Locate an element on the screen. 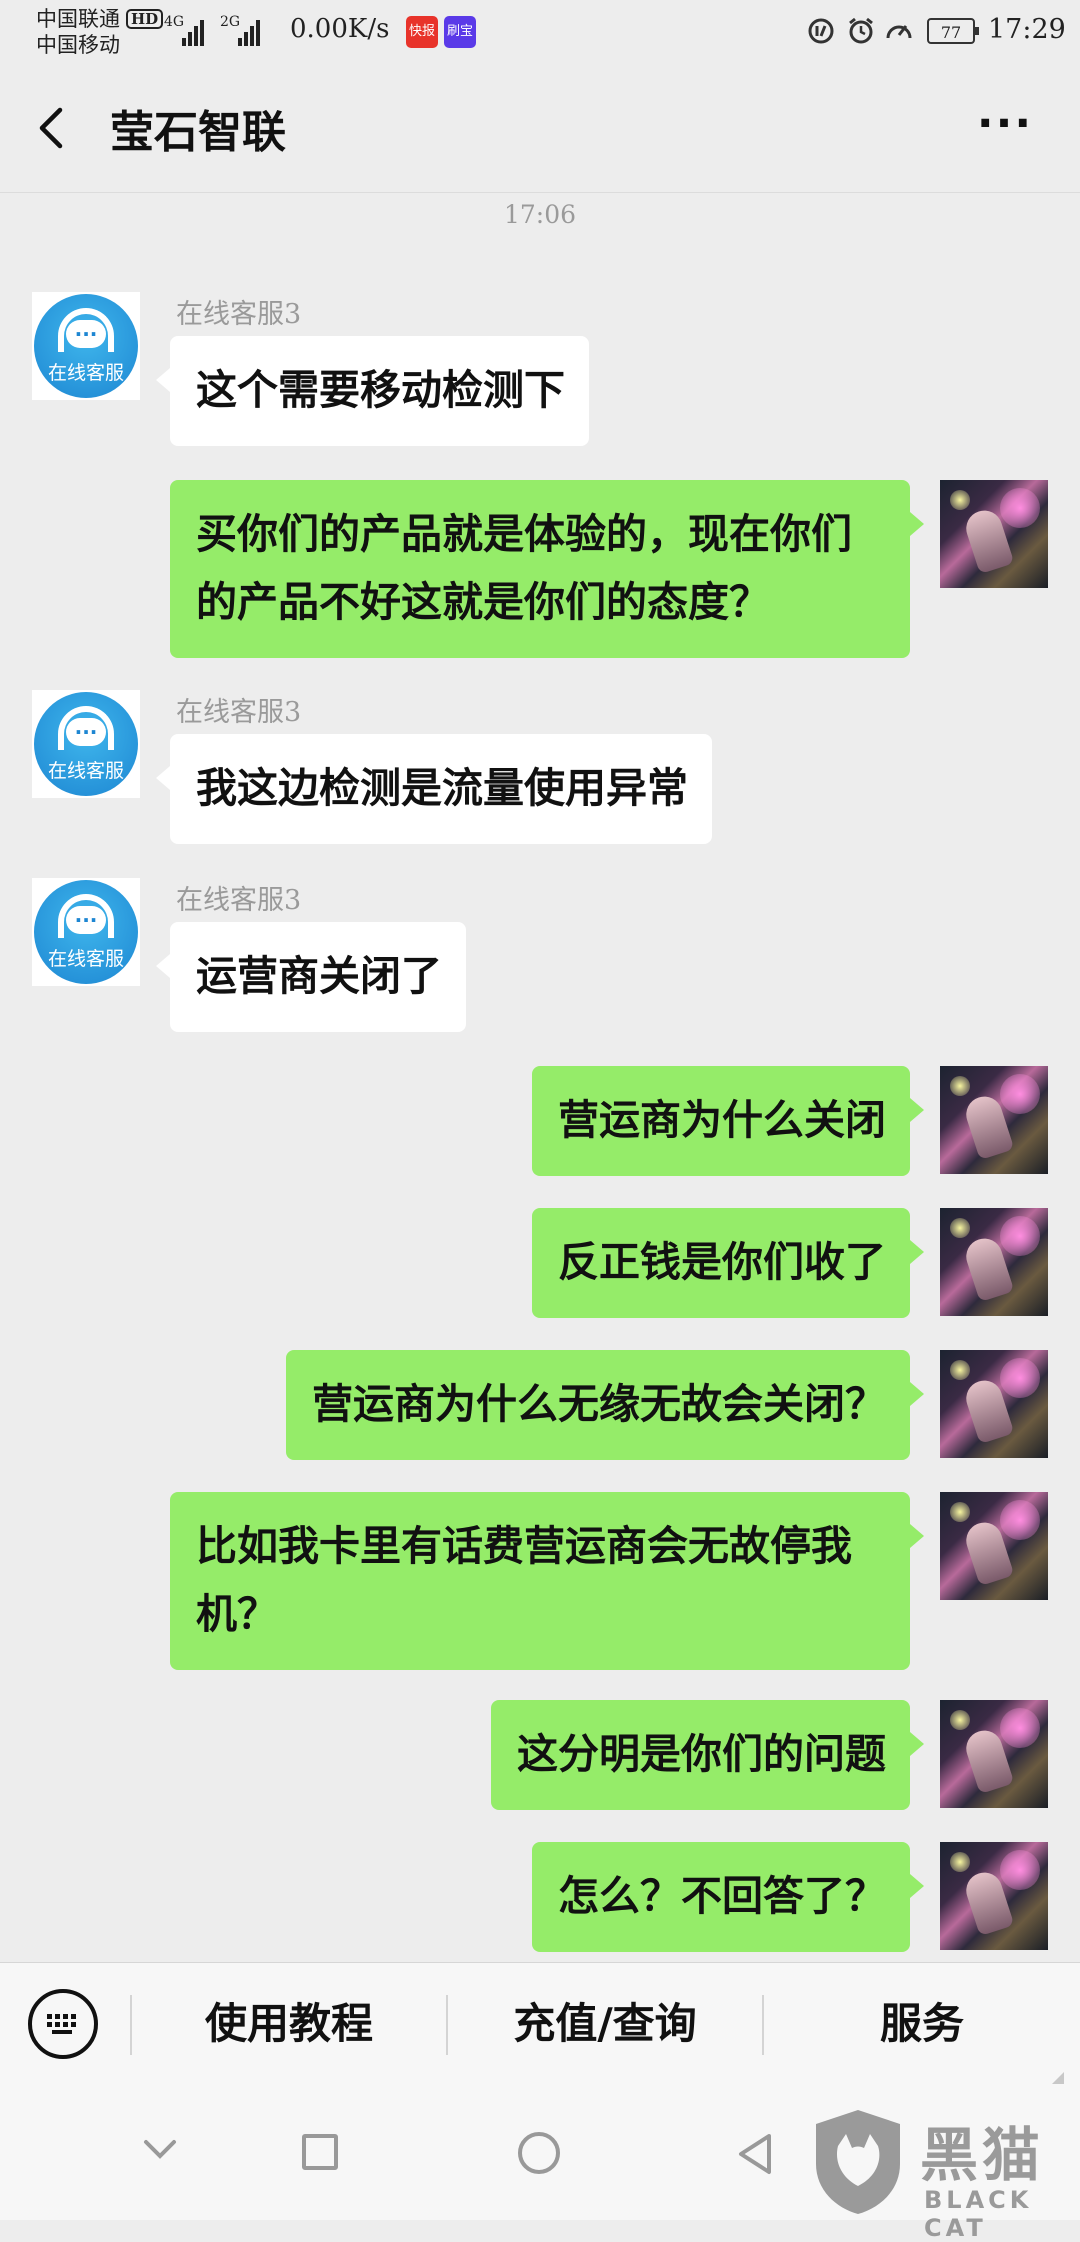  message-bubble: 营运商为什么关闭 is located at coordinates (728, 1121).